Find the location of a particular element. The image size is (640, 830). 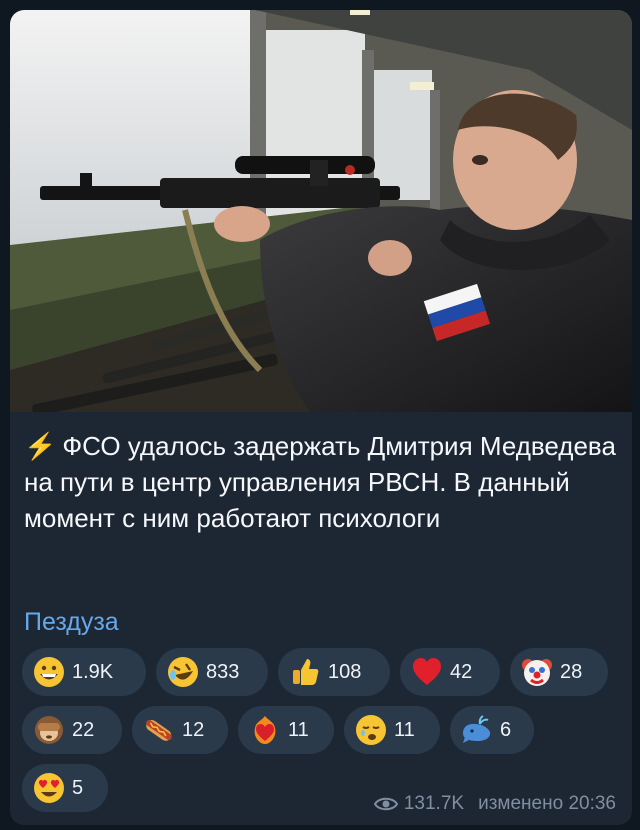

reactions-row-2: 22 12 11 11 6 is located at coordinates (322, 730).